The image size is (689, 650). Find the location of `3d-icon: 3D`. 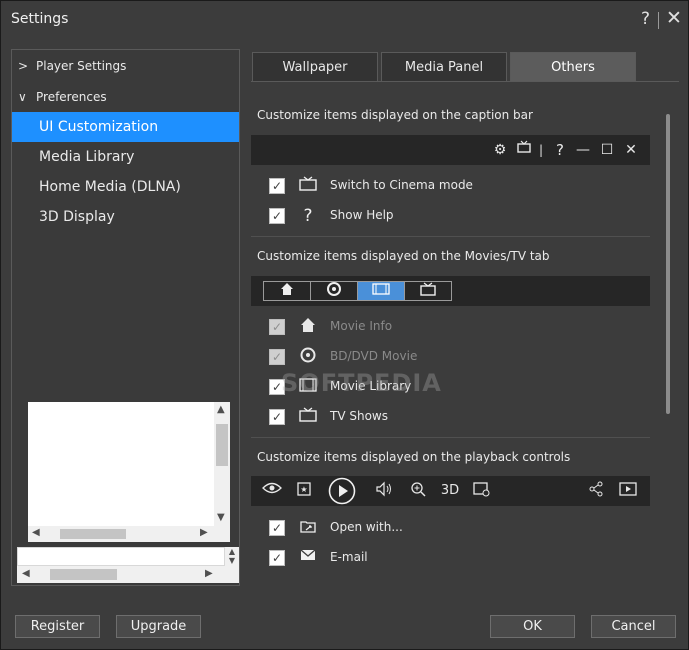

3d-icon: 3D is located at coordinates (450, 490).